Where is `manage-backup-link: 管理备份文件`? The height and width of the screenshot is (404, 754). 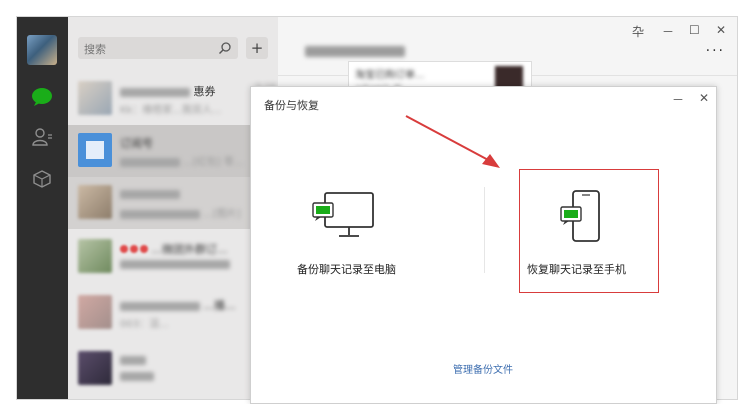 manage-backup-link: 管理备份文件 is located at coordinates (483, 368).